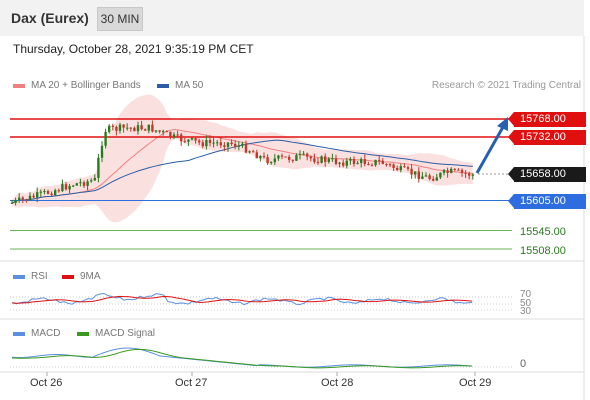 The height and width of the screenshot is (400, 590). Describe the element at coordinates (83, 333) in the screenshot. I see `macd-signal-swatch-icon` at that location.